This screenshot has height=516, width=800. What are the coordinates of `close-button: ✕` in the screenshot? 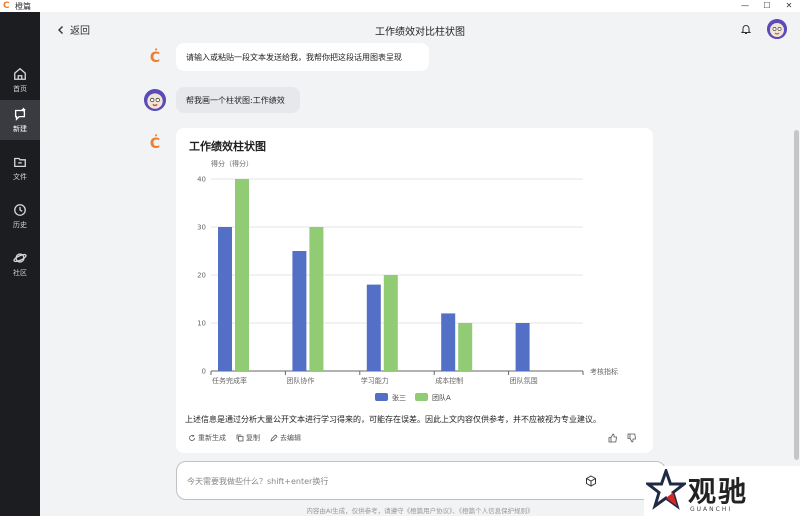 It's located at (789, 6).